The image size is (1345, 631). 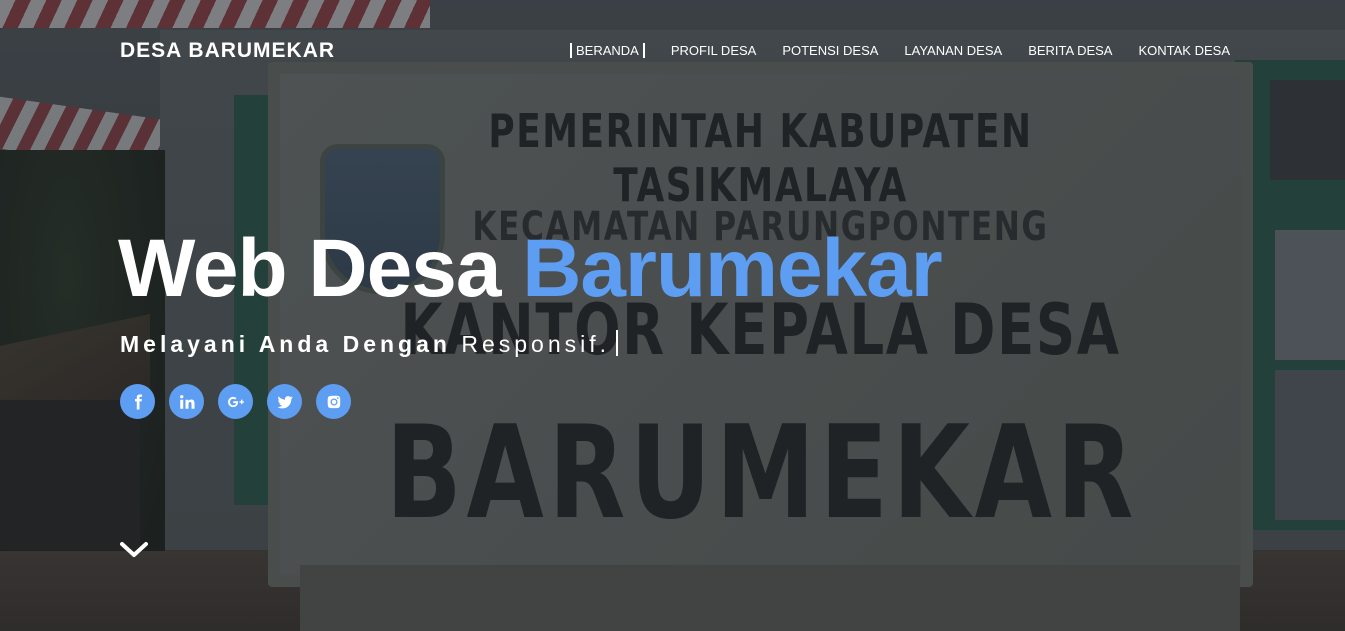 I want to click on nav-item-berita-desa: BERITA DESA, so click(x=1070, y=50).